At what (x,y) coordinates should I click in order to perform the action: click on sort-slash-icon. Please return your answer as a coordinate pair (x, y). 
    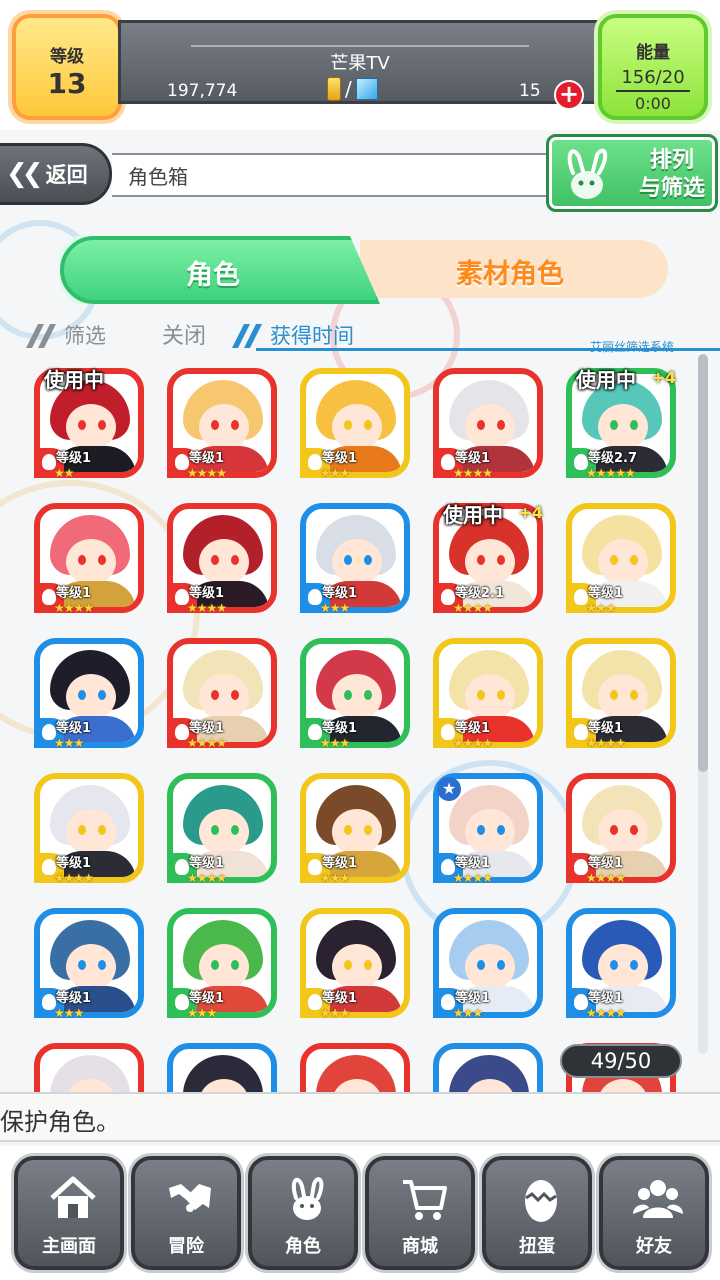
    Looking at the image, I should click on (247, 336).